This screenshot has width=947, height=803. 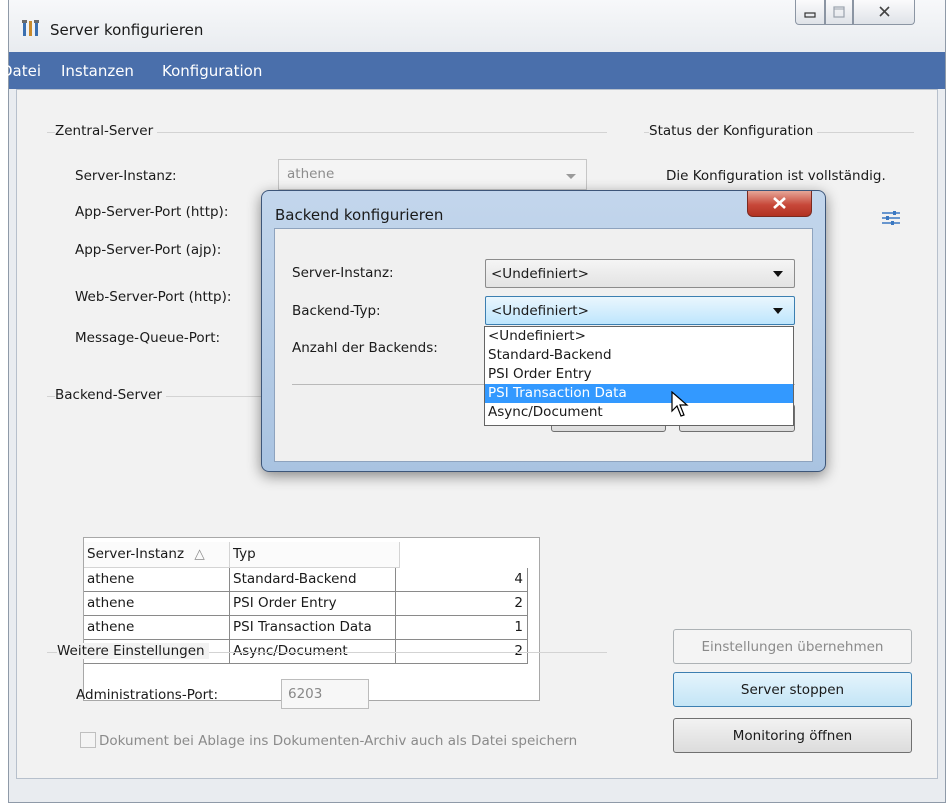 I want to click on archive-checkbox, so click(x=88, y=740).